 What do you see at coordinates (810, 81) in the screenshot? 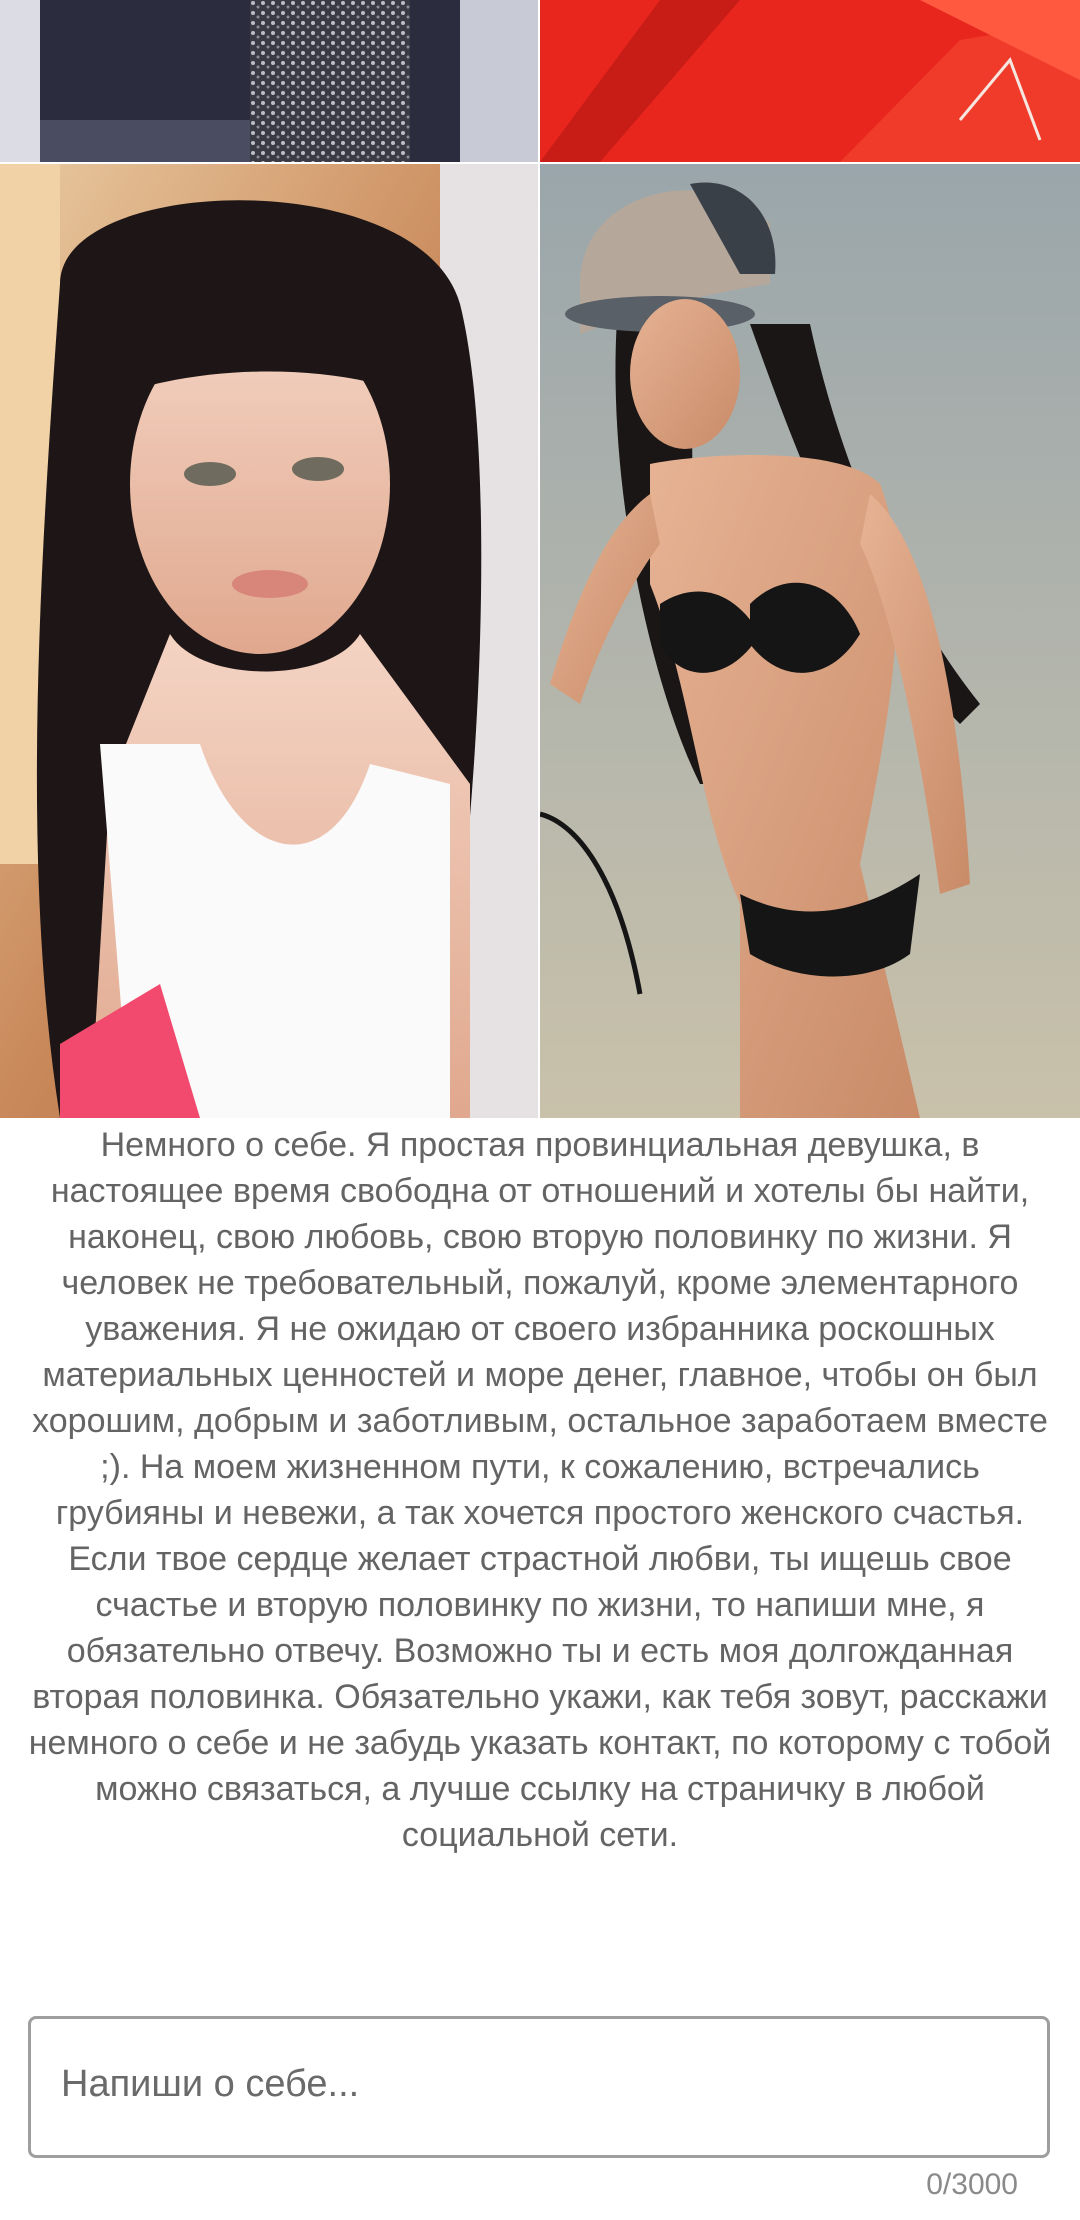
I see `photo-top-right` at bounding box center [810, 81].